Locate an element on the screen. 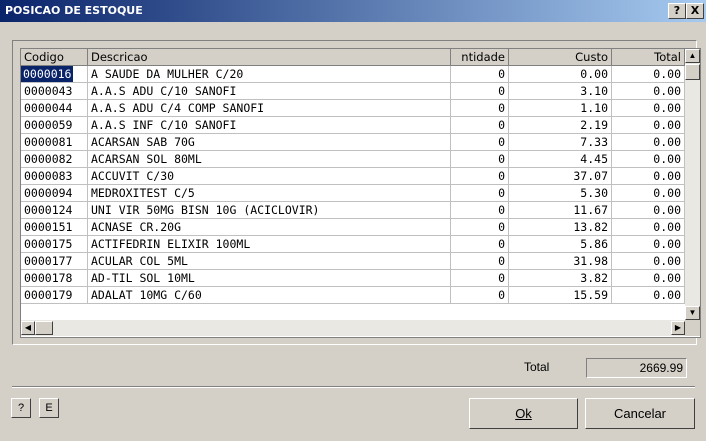  table-row: 0000081 ACARSAN SAB 70G 0 7.33 0.00 is located at coordinates (353, 142).